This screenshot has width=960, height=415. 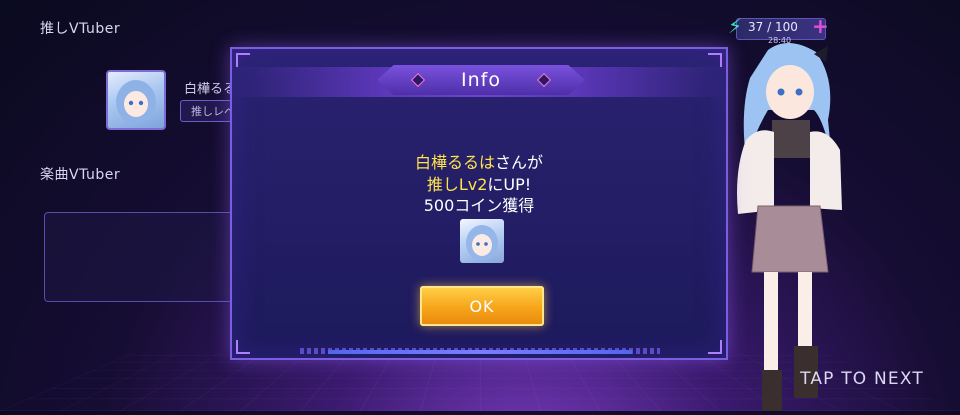 I want to click on favorite-vtuber-avatar, so click(x=136, y=100).